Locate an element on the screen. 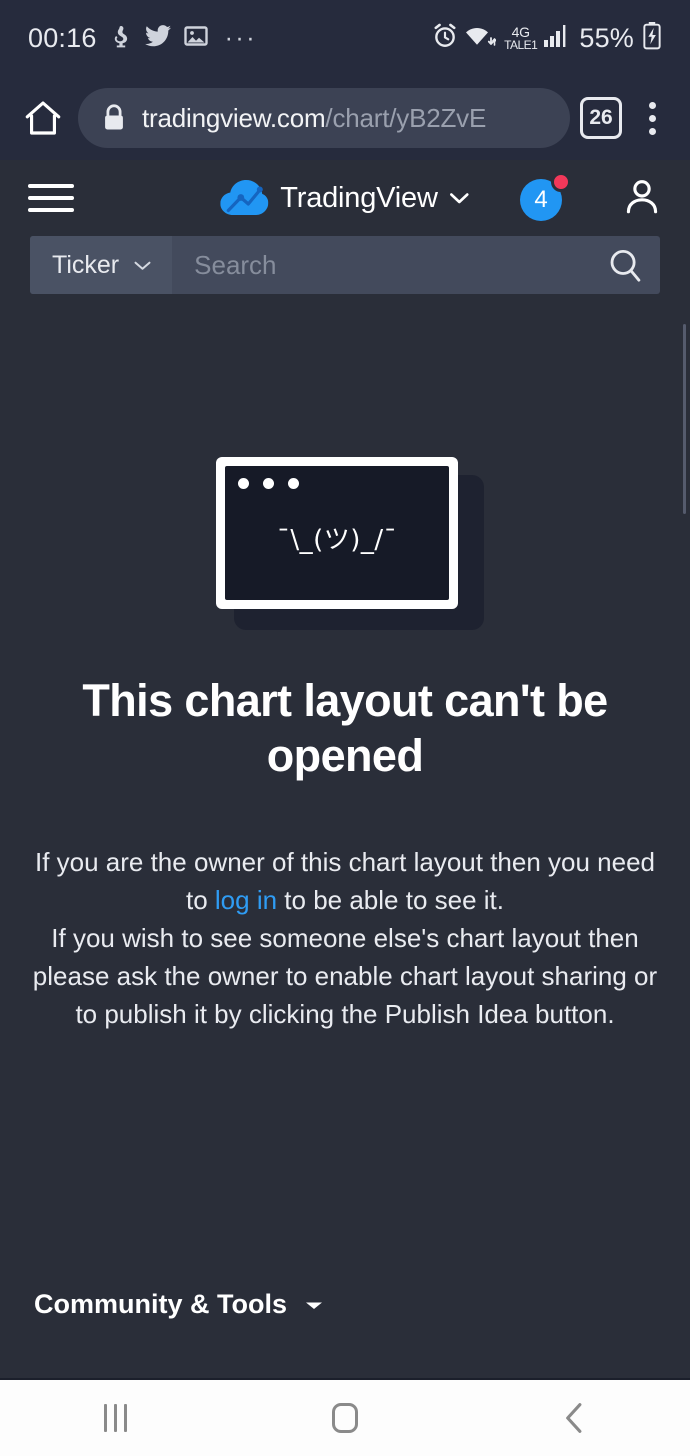 Image resolution: width=690 pixels, height=1456 pixels. illustration-window-dots is located at coordinates (268, 483).